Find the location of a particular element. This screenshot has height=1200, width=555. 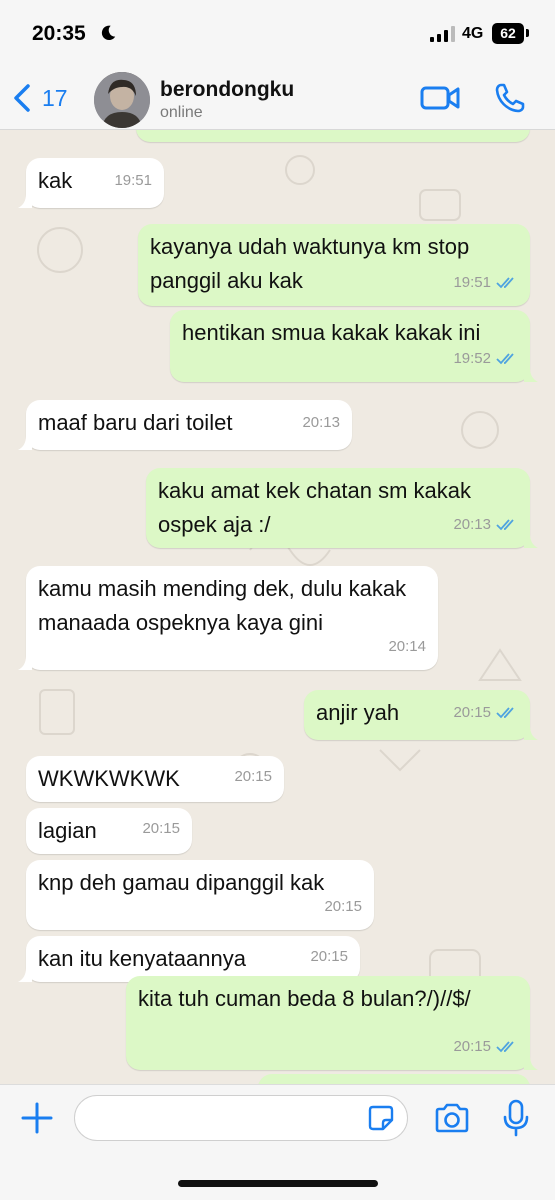

home-indicator is located at coordinates (278, 1183).